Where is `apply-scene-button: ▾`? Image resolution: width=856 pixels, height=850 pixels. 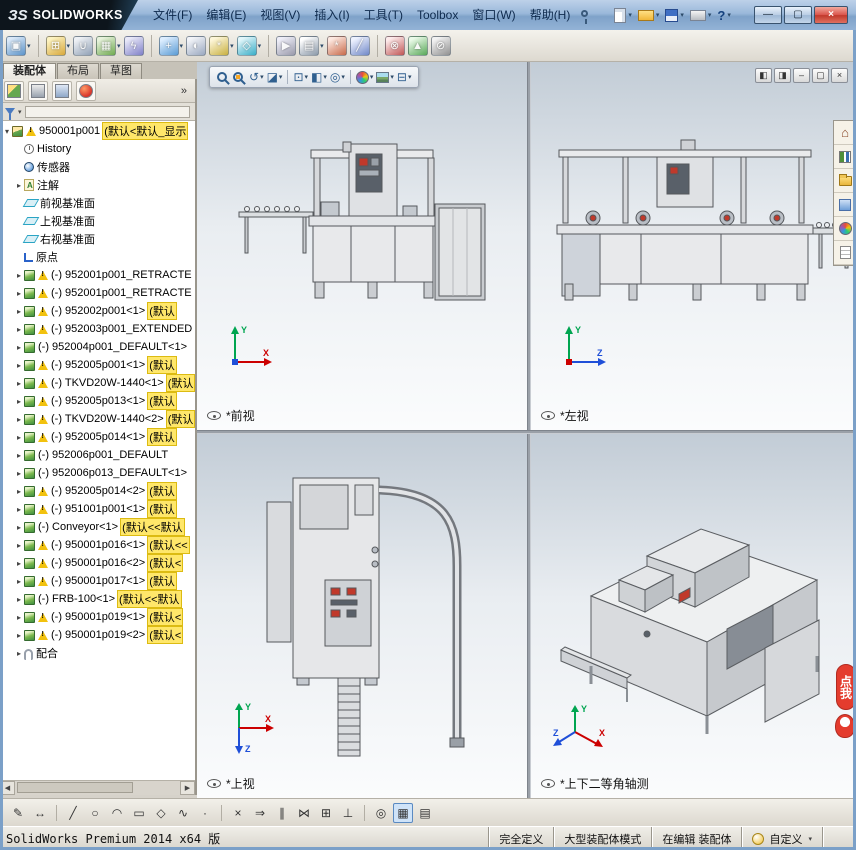 apply-scene-button: ▾ is located at coordinates (385, 77).